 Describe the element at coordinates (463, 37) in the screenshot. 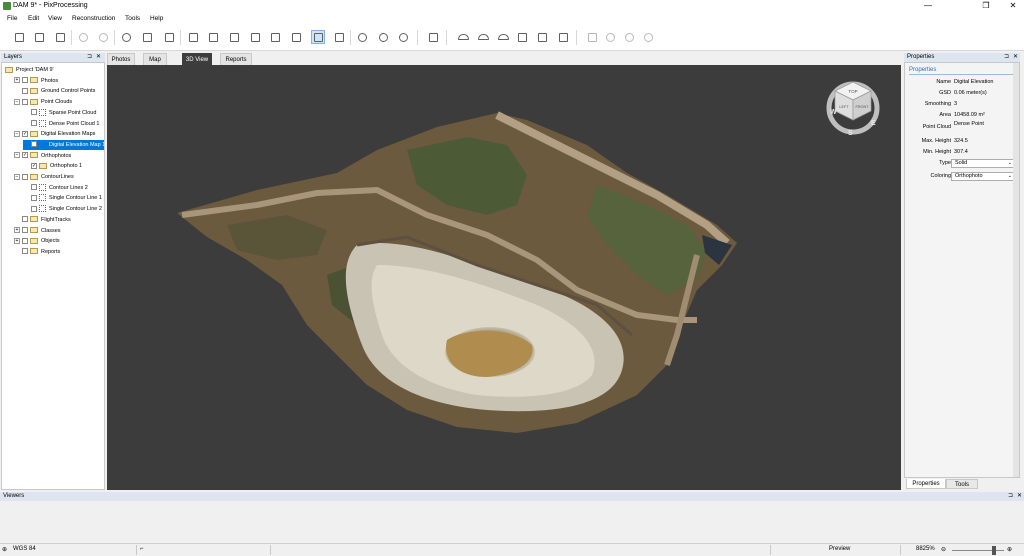

I see `volume-icon` at that location.